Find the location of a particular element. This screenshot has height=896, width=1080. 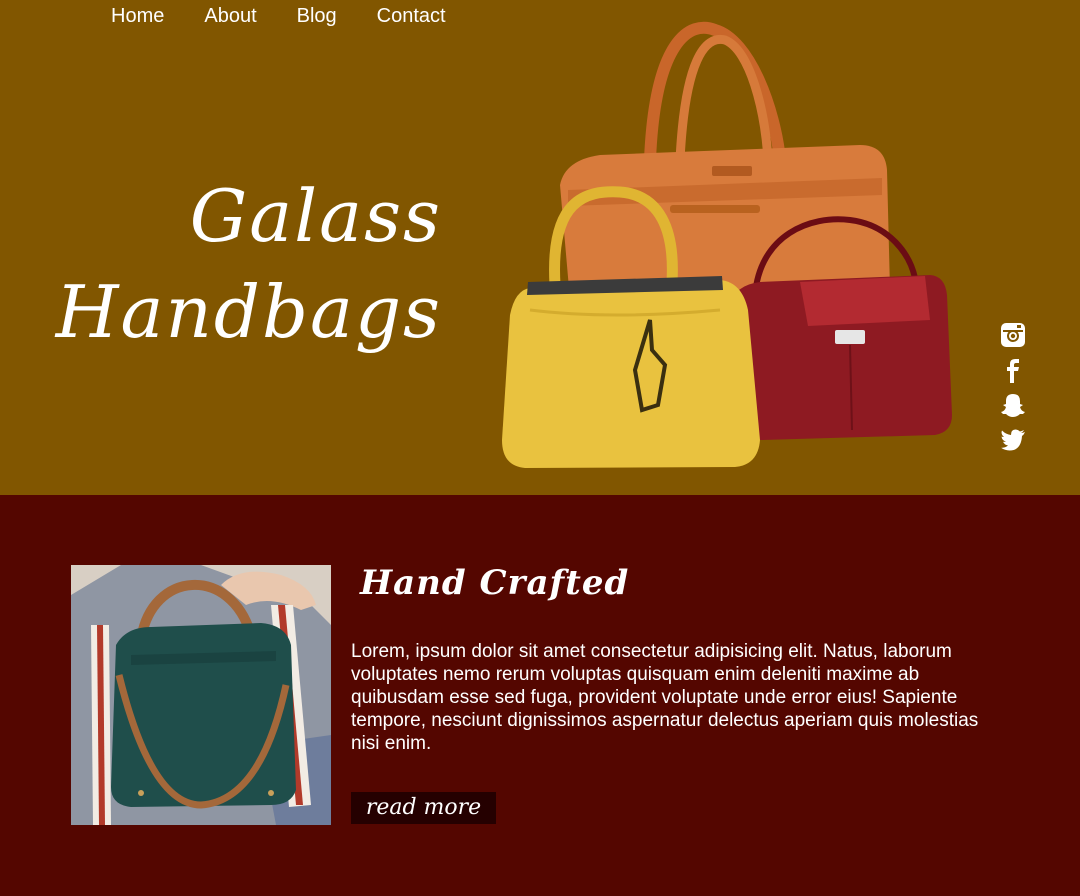

read-more-button: read more is located at coordinates (423, 808).